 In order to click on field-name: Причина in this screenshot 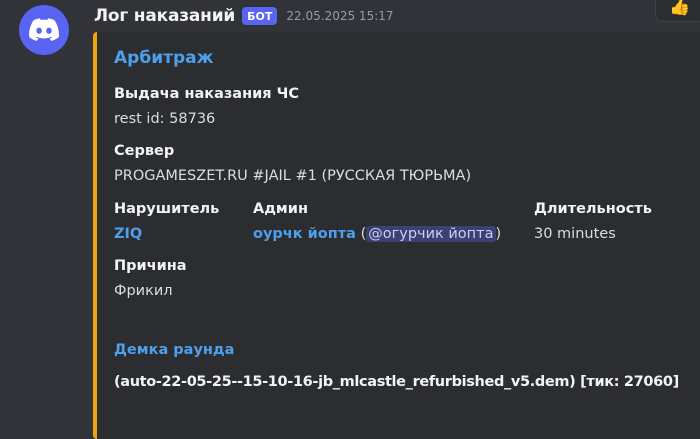, I will do `click(150, 266)`.